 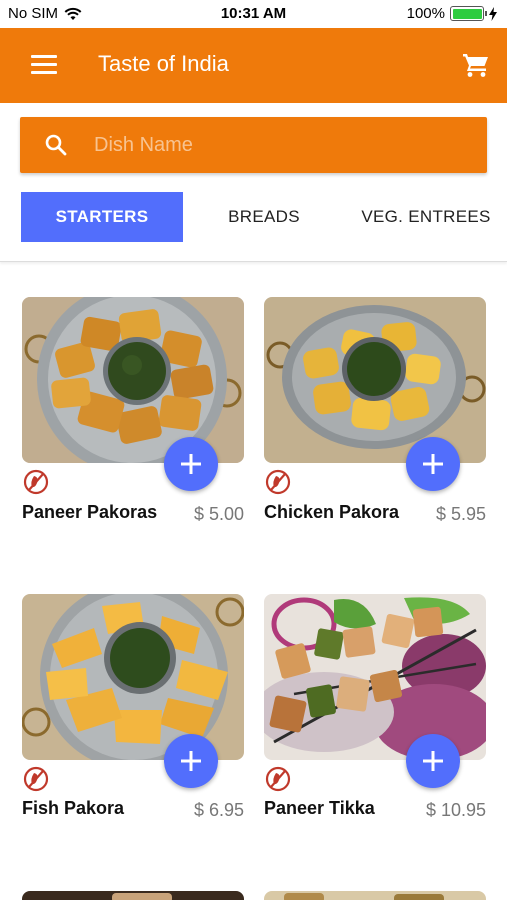 What do you see at coordinates (44, 65) in the screenshot?
I see `hamburger-menu-icon` at bounding box center [44, 65].